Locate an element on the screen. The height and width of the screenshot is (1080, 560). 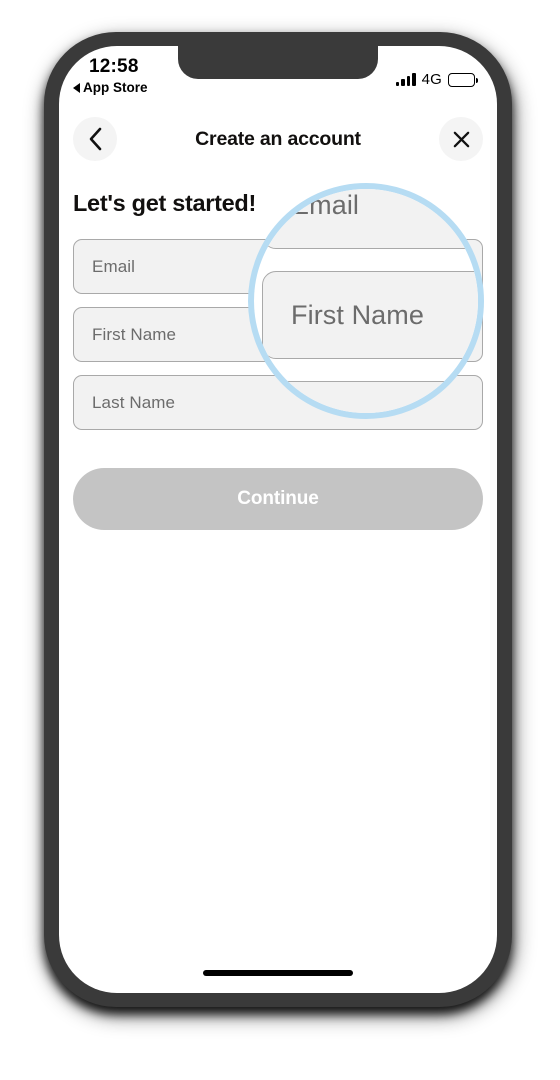
notch is located at coordinates (278, 62).